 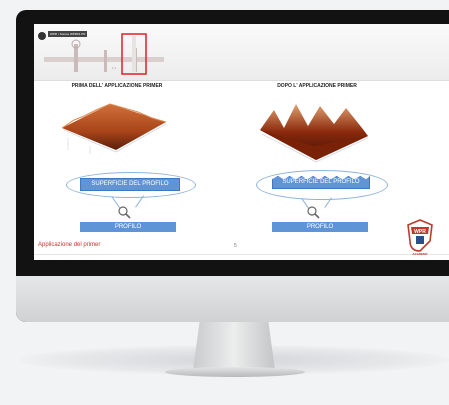 I want to click on svg-text: 1.1, so click(x=114, y=68).